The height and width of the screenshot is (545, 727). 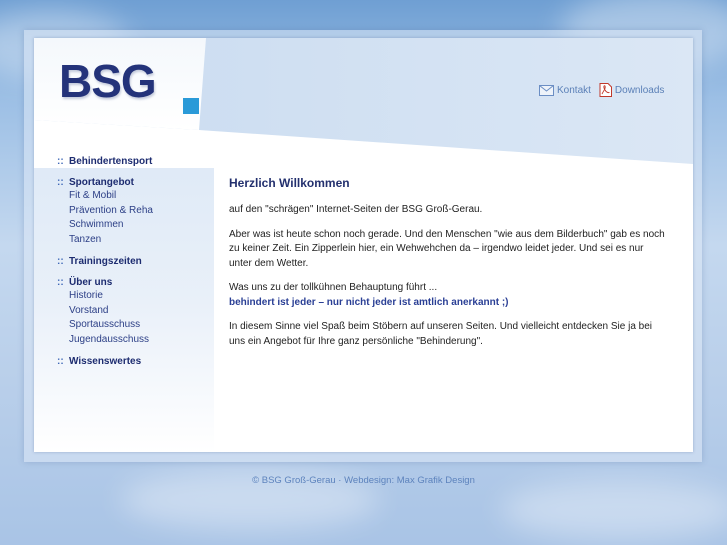 I want to click on sidebar-item-ueber-uns: :: Über uns, so click(x=105, y=282).